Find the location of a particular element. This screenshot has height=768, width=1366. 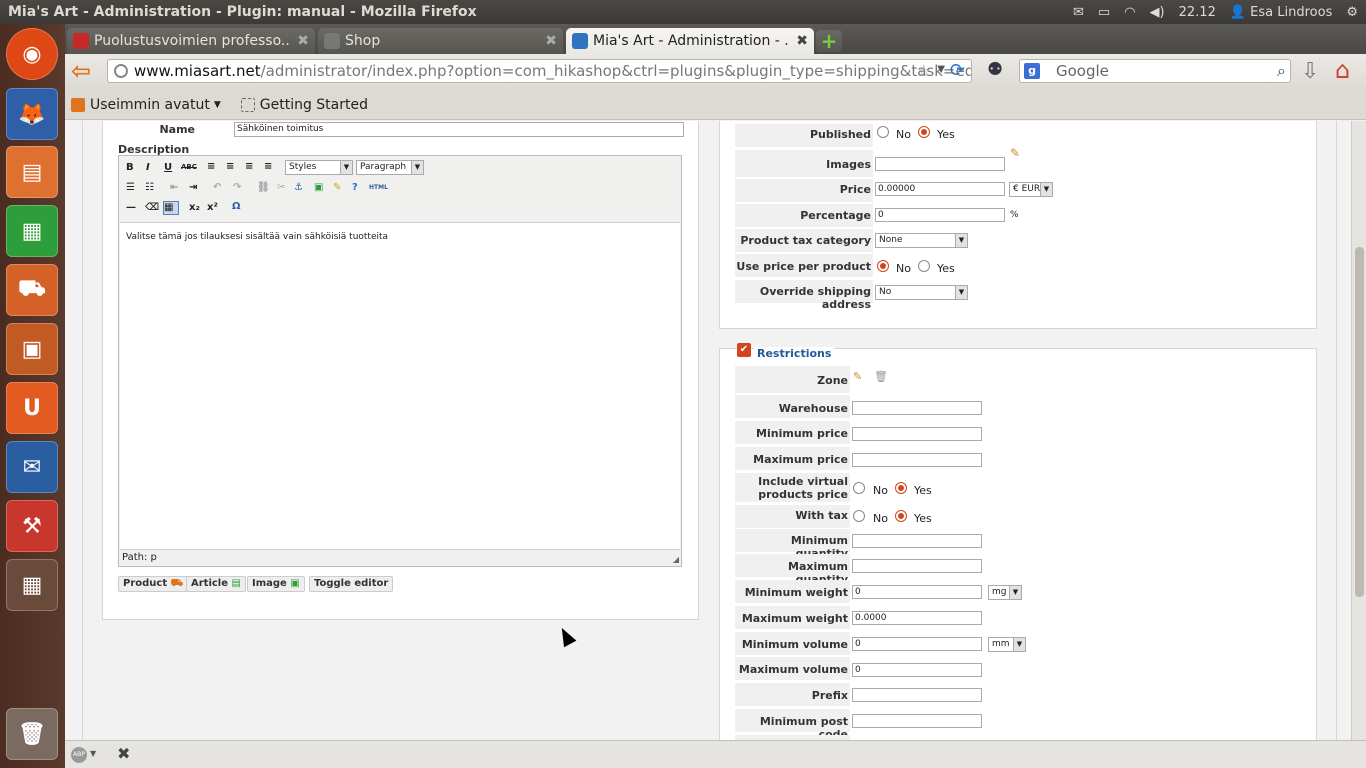

bookmark-getting-started: Getting Started is located at coordinates (304, 105).